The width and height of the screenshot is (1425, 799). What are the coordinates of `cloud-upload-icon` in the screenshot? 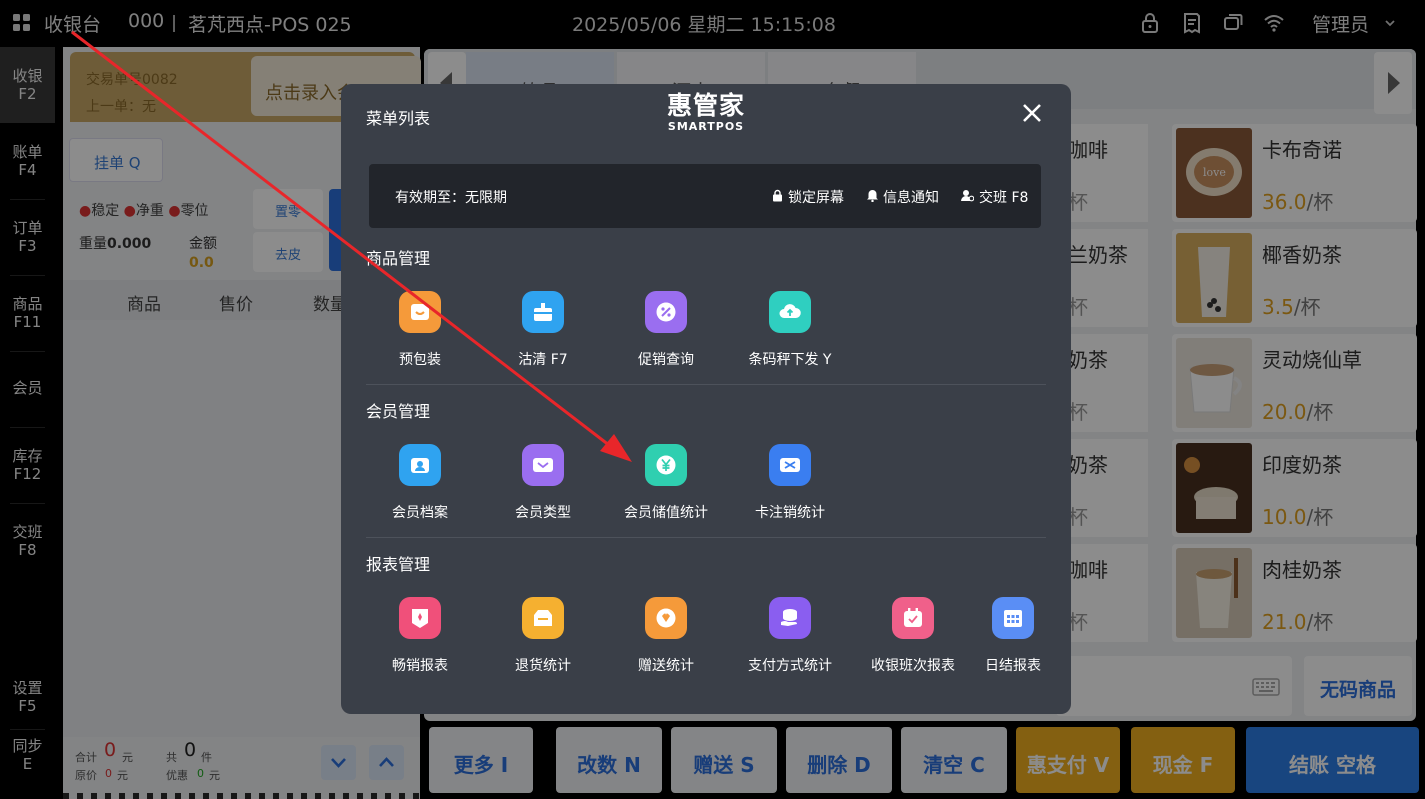 It's located at (790, 312).